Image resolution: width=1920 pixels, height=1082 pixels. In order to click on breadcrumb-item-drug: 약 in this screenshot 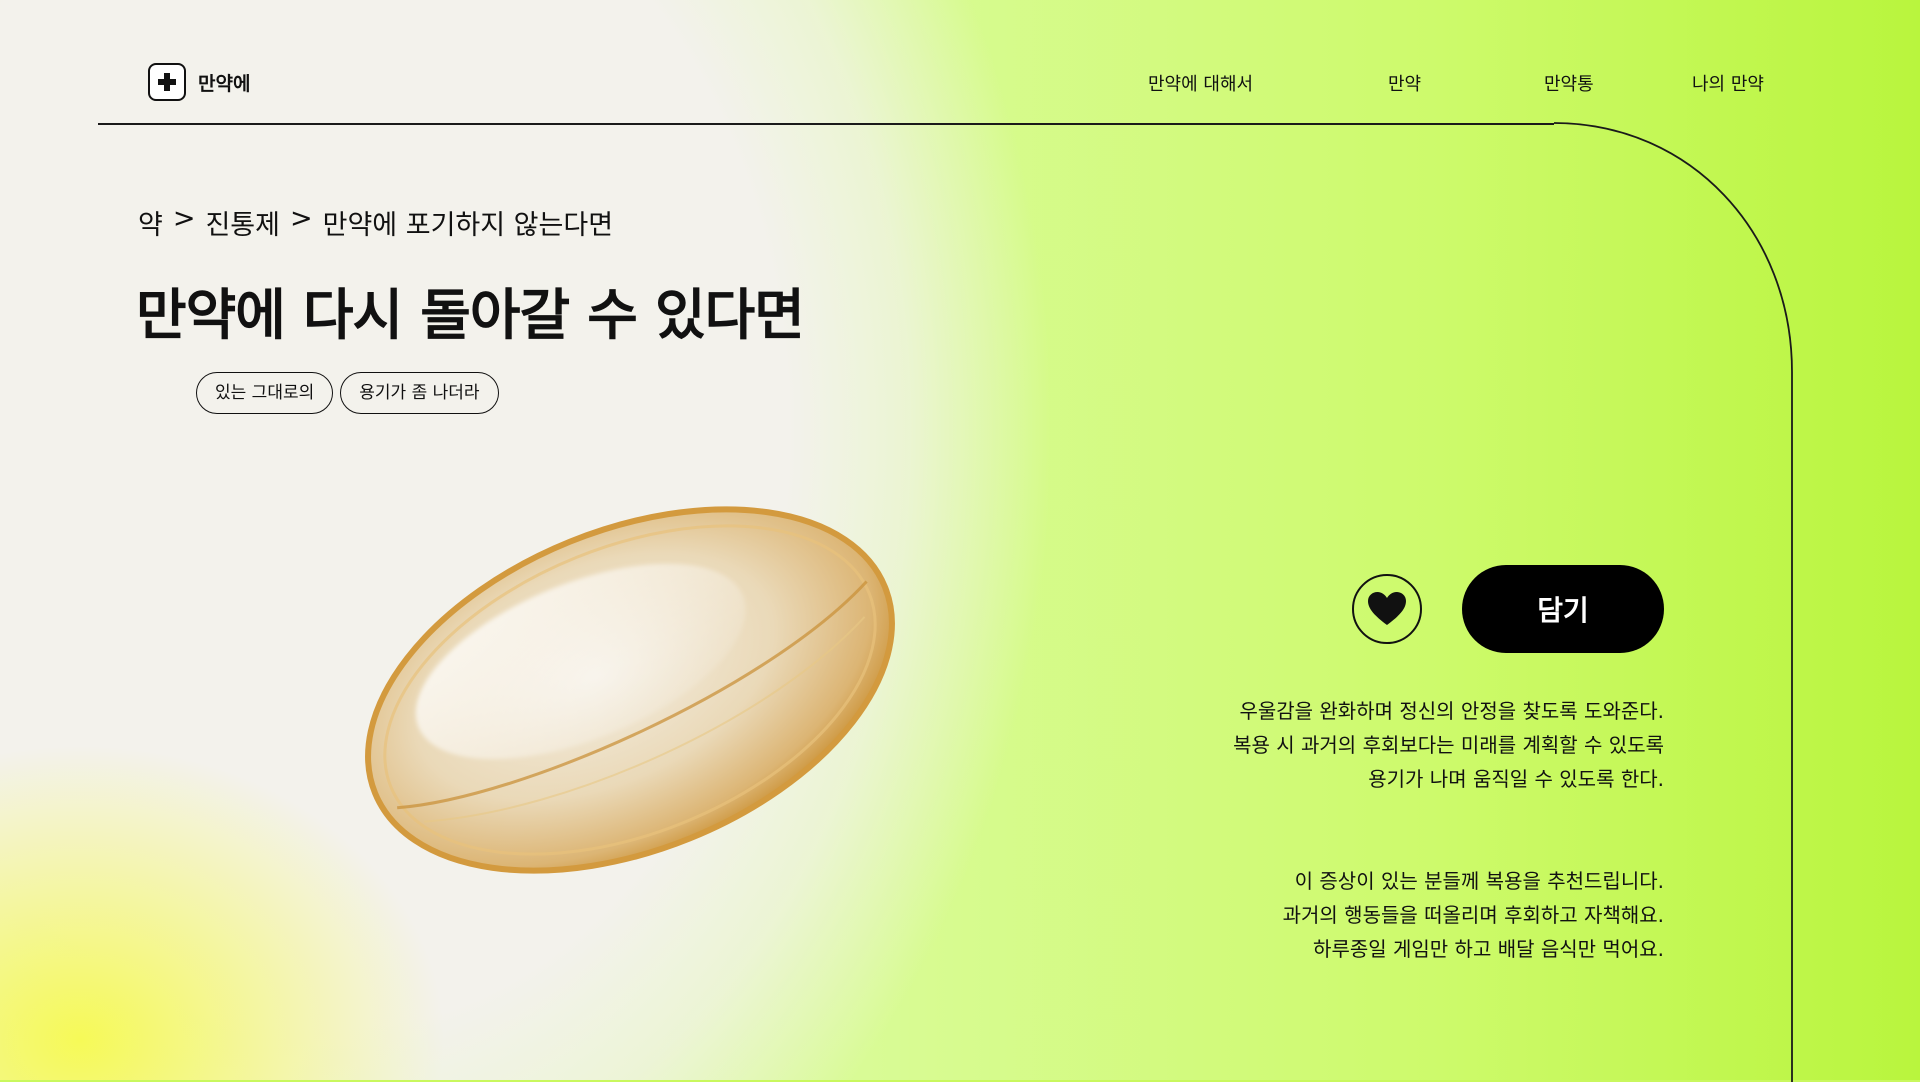, I will do `click(150, 222)`.